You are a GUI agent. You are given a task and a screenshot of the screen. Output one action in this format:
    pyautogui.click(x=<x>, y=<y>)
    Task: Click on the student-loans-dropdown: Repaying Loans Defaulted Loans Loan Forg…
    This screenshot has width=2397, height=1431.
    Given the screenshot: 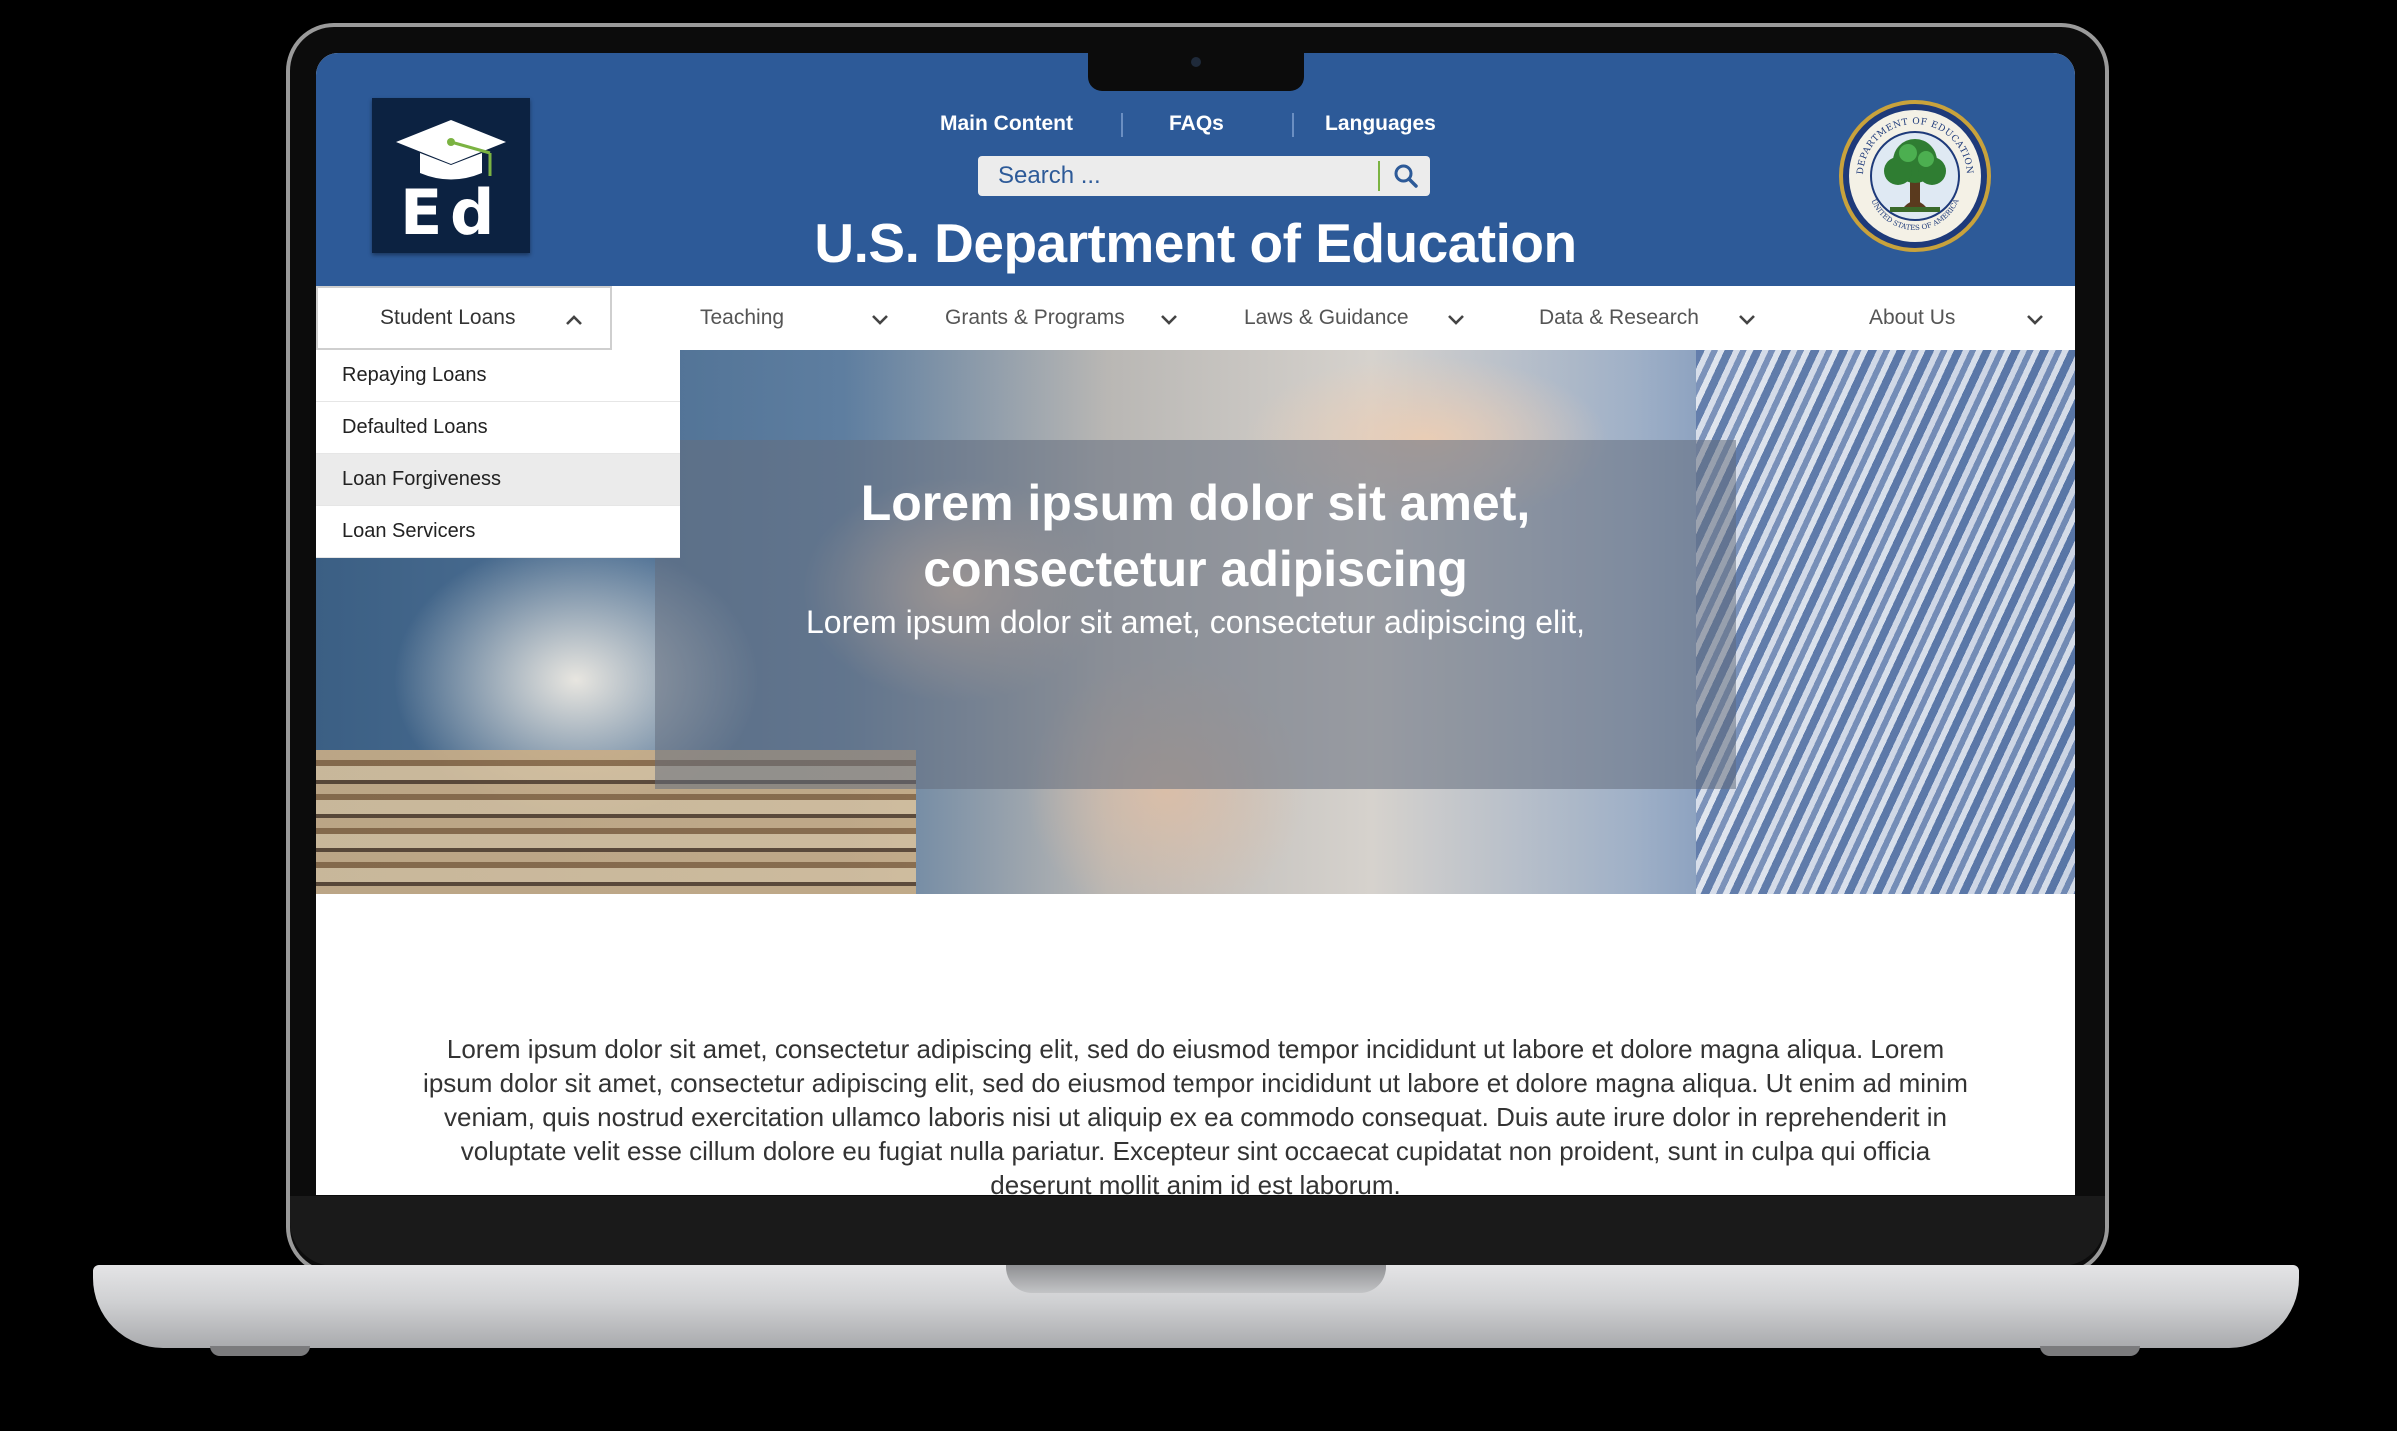 What is the action you would take?
    pyautogui.click(x=498, y=454)
    